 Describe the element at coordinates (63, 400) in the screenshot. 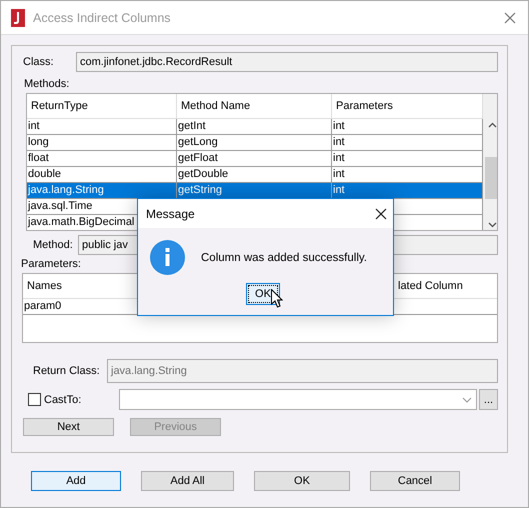

I see `castto-label: CastTo:` at that location.